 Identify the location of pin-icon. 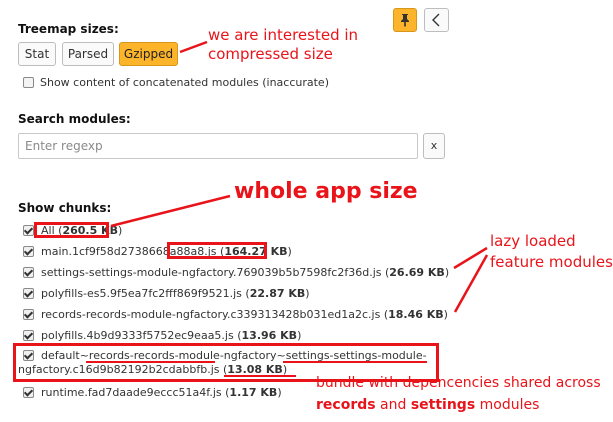
(405, 20).